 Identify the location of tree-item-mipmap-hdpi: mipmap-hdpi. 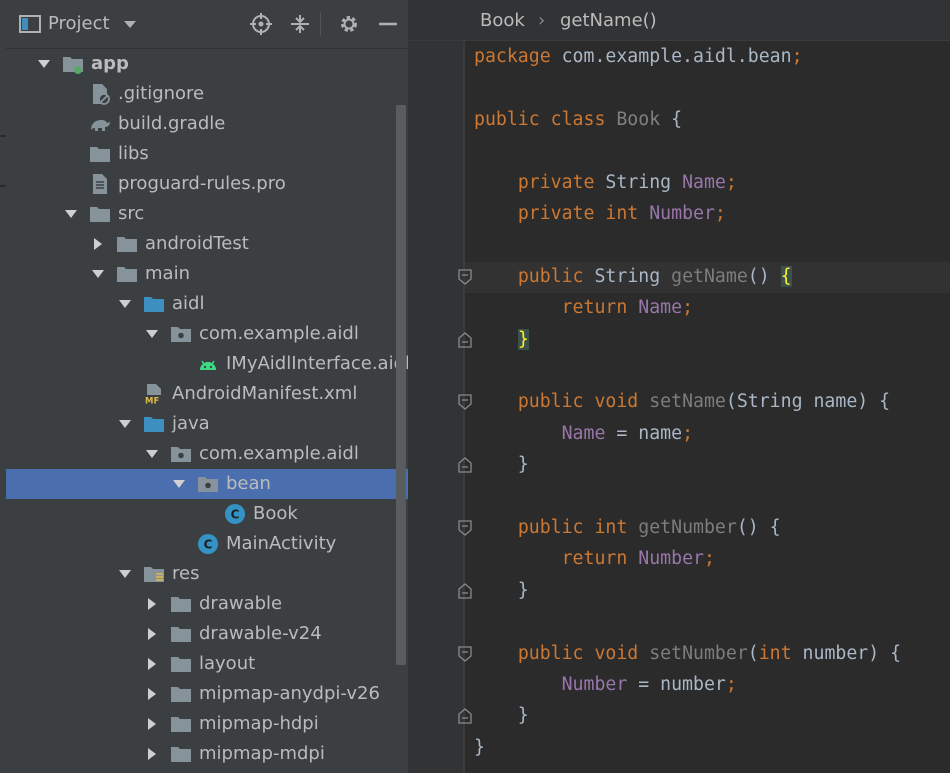
(207, 724).